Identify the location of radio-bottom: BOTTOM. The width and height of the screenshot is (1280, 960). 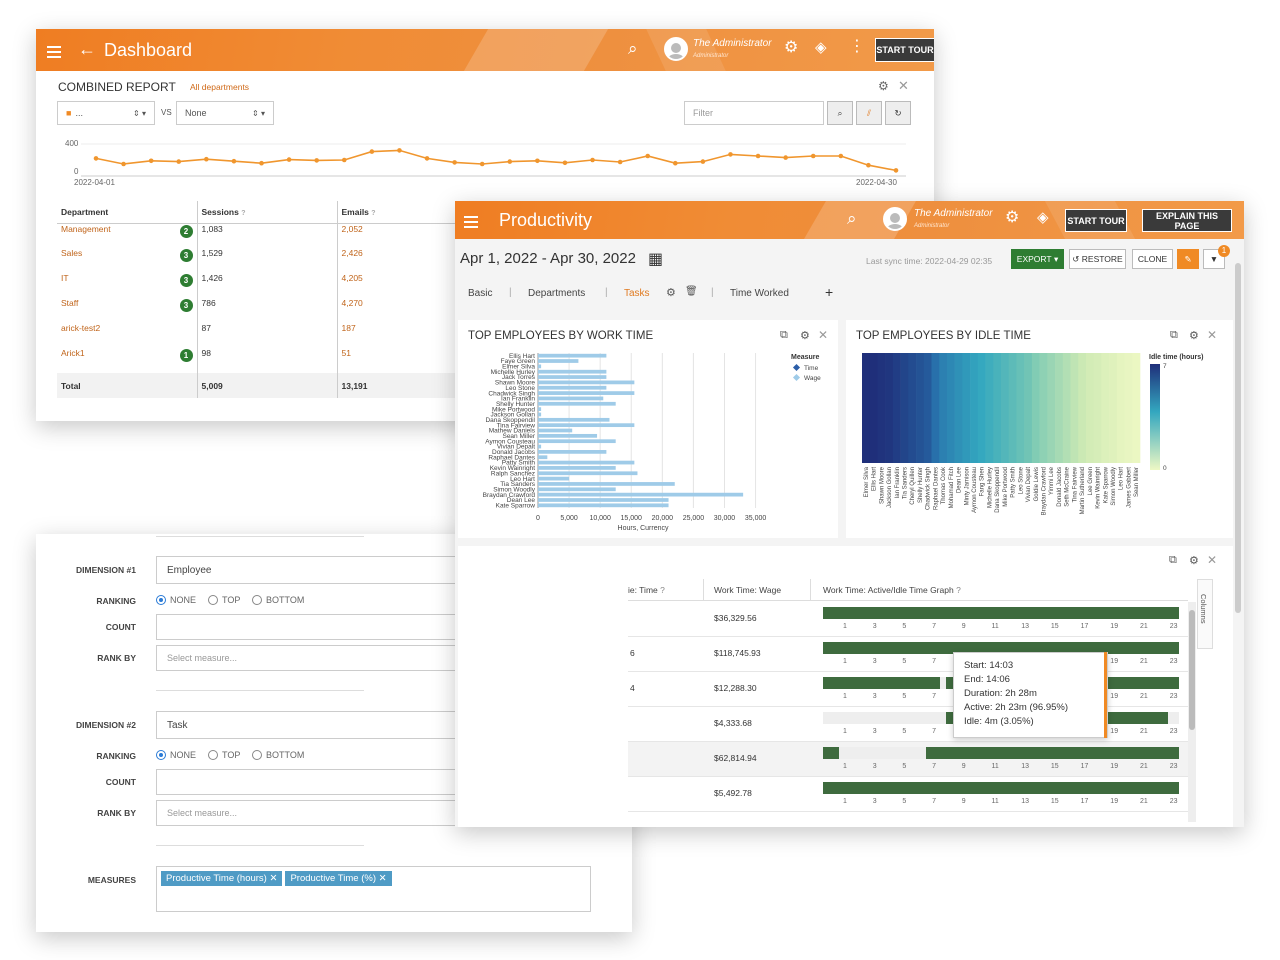
(278, 600).